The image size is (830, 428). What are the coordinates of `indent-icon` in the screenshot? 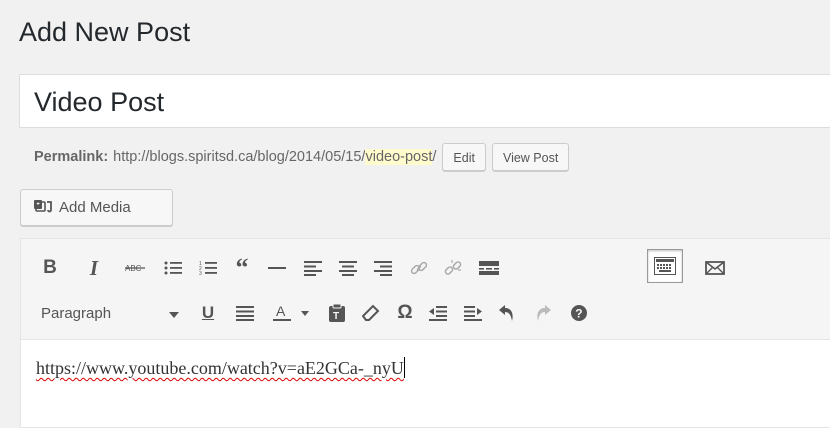 It's located at (473, 313).